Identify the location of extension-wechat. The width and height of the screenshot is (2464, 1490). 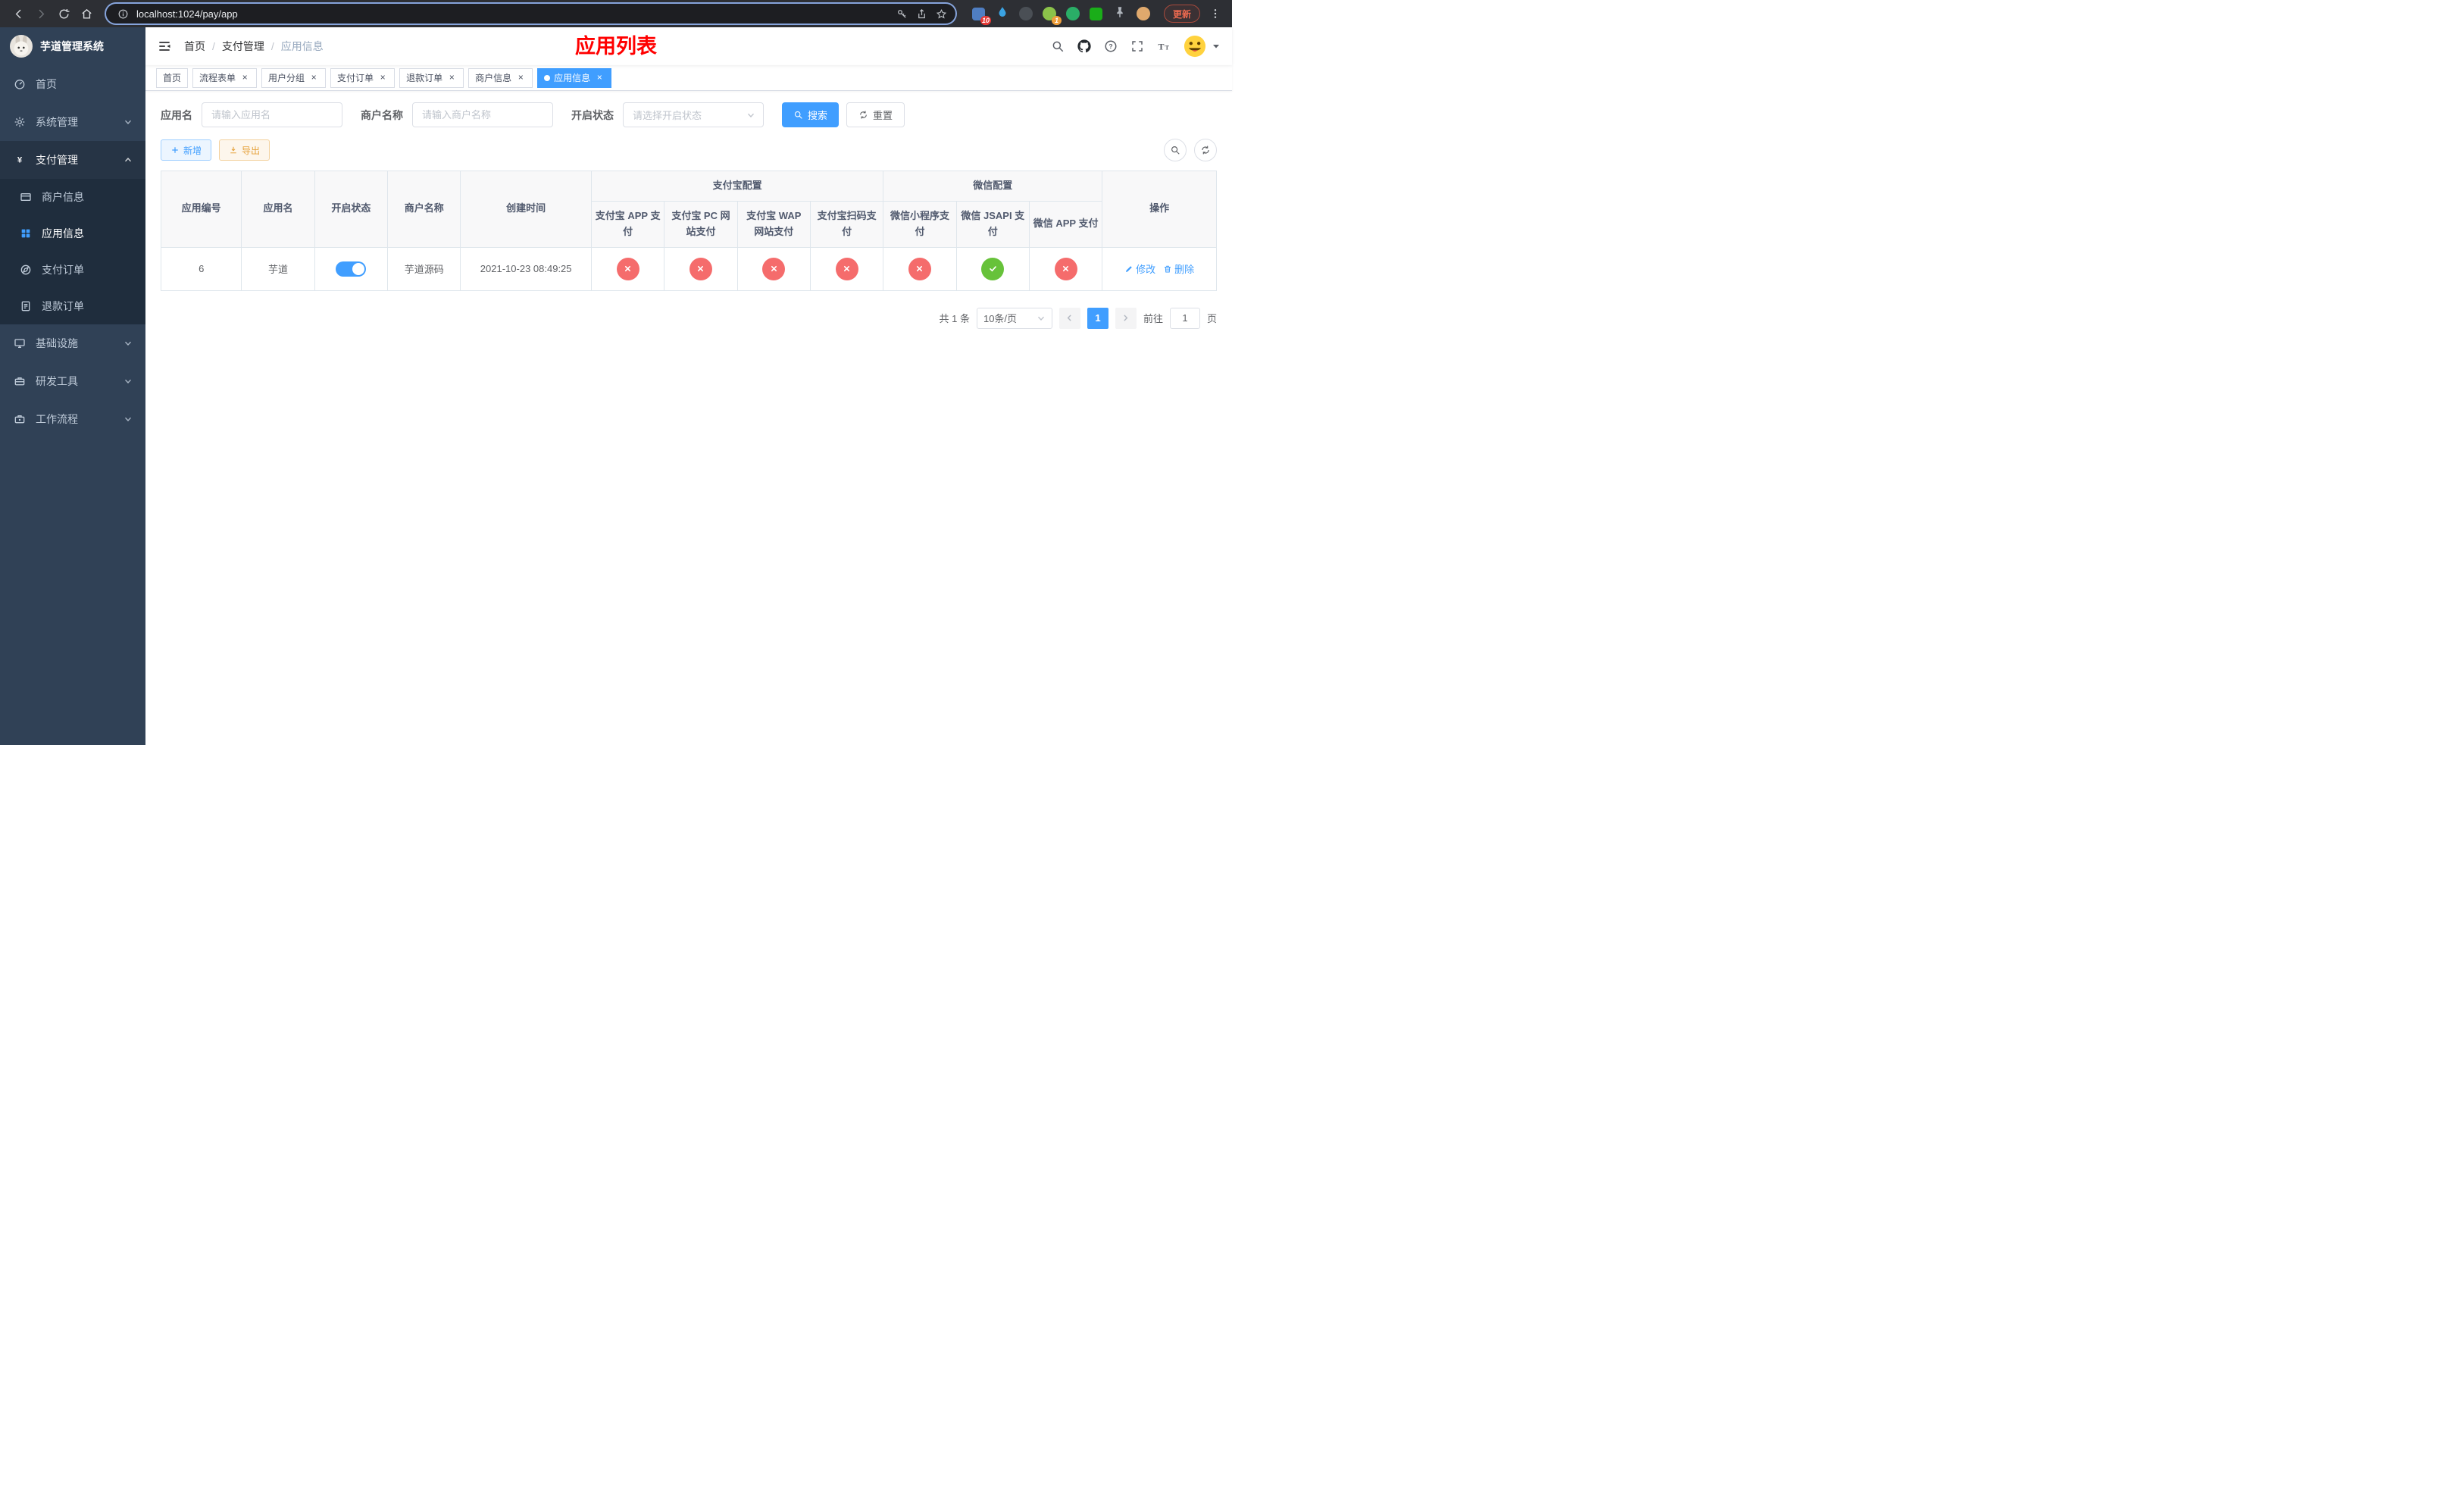
(1073, 14).